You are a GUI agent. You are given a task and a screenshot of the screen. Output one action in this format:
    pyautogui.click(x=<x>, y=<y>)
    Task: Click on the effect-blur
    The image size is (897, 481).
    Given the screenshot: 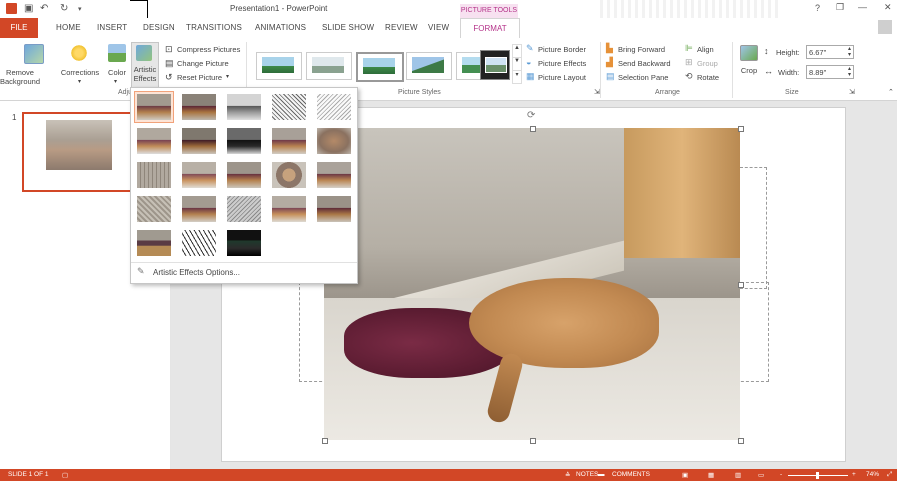 What is the action you would take?
    pyautogui.click(x=334, y=141)
    